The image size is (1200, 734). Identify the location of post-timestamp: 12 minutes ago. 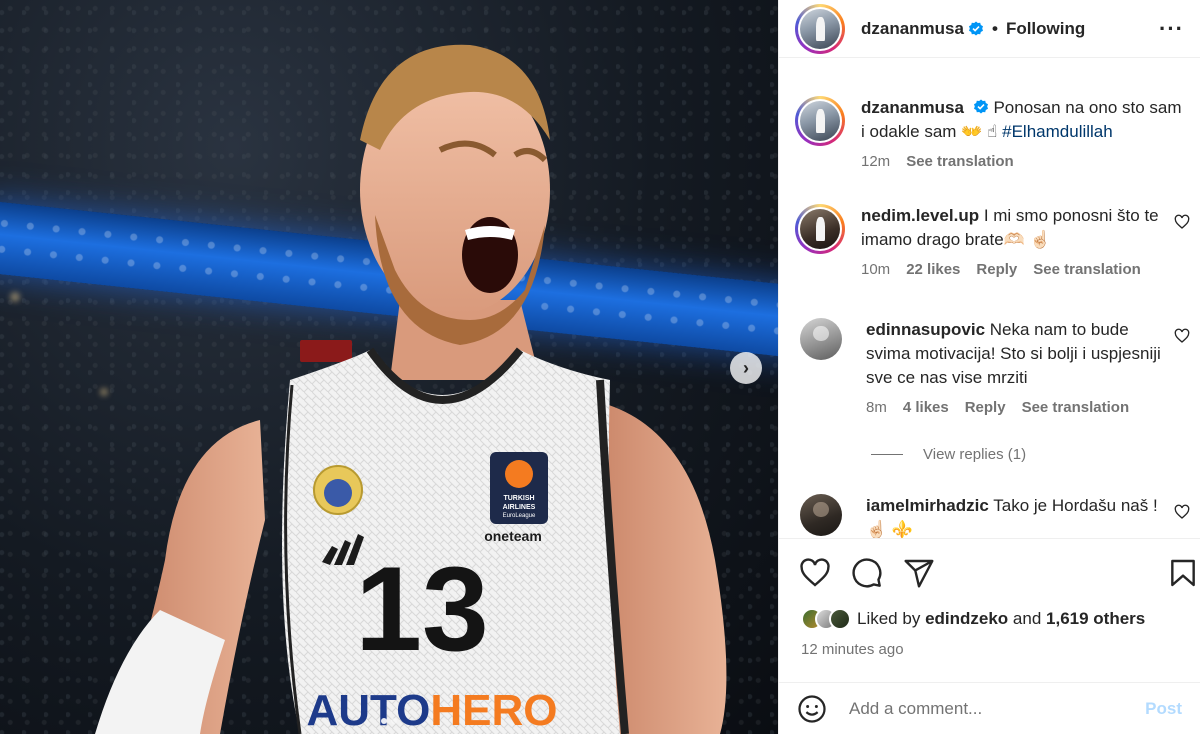
(852, 649).